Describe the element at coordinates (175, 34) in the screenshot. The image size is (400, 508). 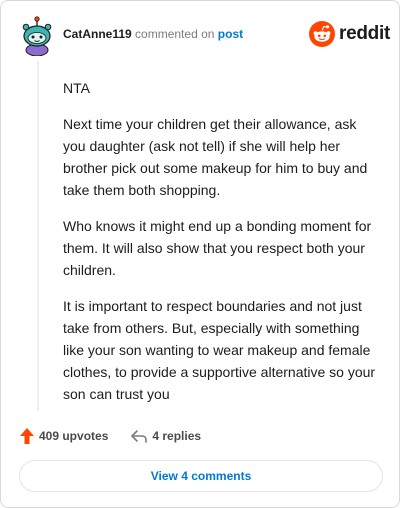
I see `action-text: commented on` at that location.